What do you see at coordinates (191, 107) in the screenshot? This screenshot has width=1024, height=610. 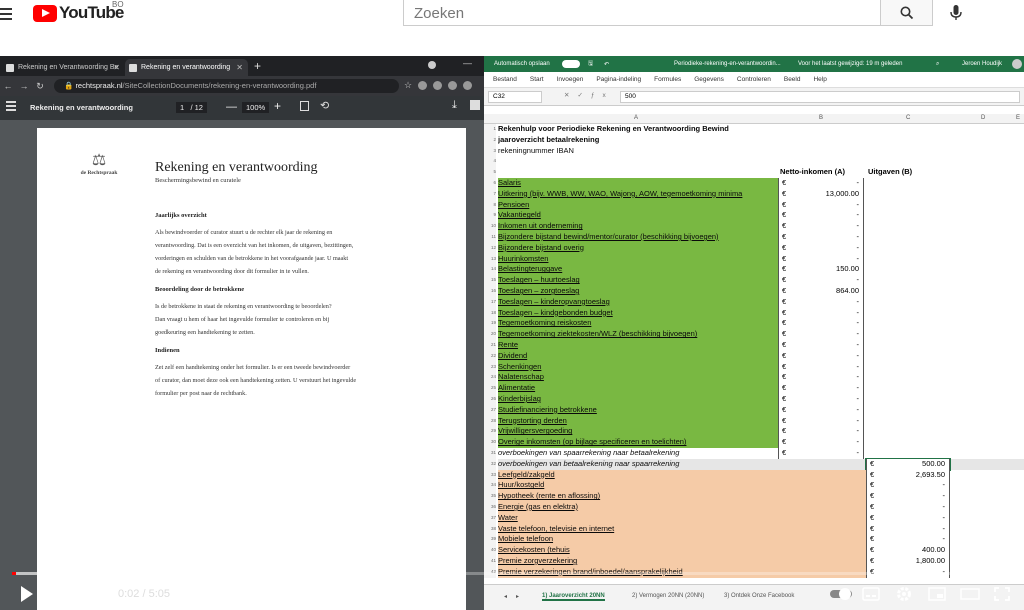 I see `page-indicator: 1 / 12` at bounding box center [191, 107].